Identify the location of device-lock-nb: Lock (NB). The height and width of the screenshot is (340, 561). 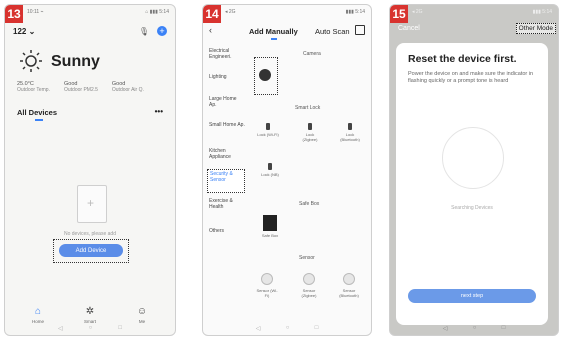
(270, 170).